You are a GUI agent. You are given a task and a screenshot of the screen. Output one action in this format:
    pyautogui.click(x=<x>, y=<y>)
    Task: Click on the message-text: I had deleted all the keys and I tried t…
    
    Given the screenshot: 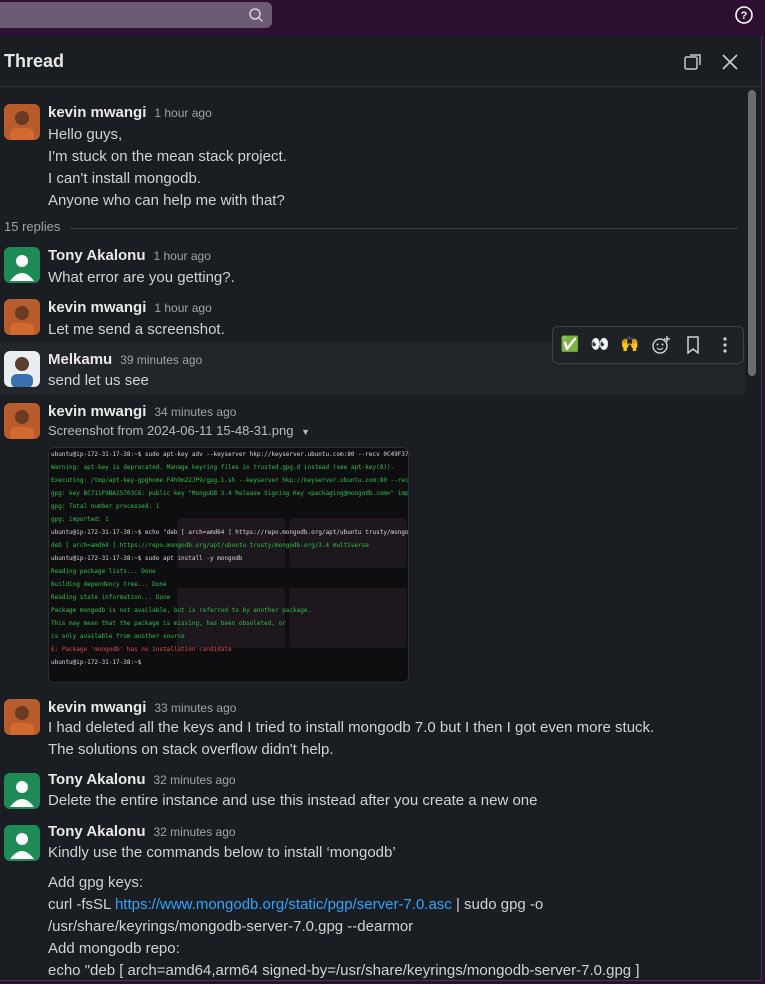 What is the action you would take?
    pyautogui.click(x=351, y=727)
    